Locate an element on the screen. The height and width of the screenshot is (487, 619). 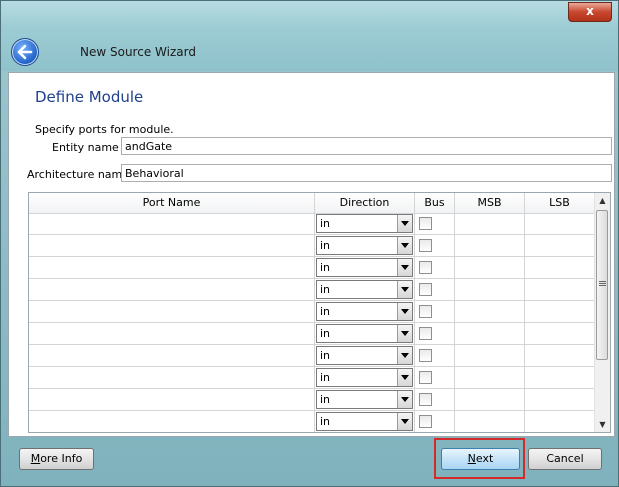
vertical-scrollbar: ▲ ▼ is located at coordinates (602, 312).